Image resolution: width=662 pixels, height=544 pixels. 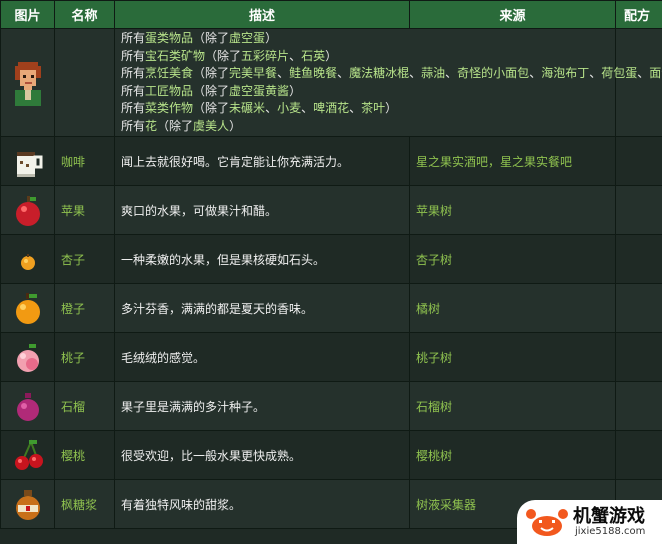 What do you see at coordinates (84, 455) in the screenshot?
I see `item-name: 樱桃` at bounding box center [84, 455].